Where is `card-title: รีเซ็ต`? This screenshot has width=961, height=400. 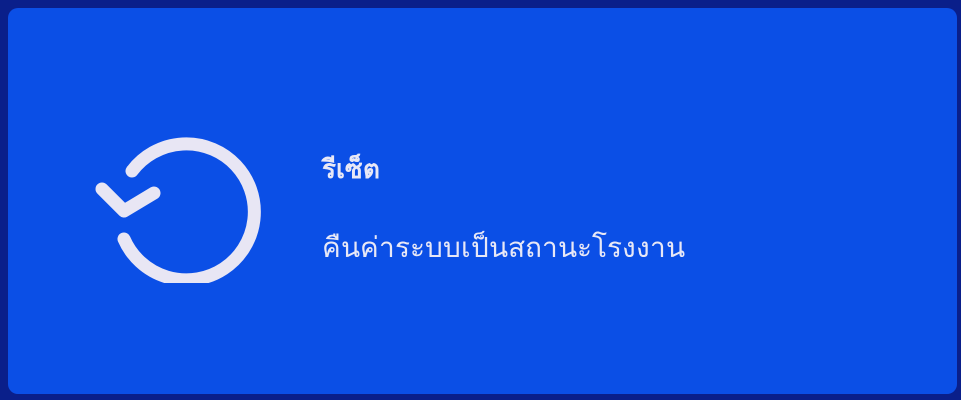
card-title: รีเซ็ต is located at coordinates (351, 169).